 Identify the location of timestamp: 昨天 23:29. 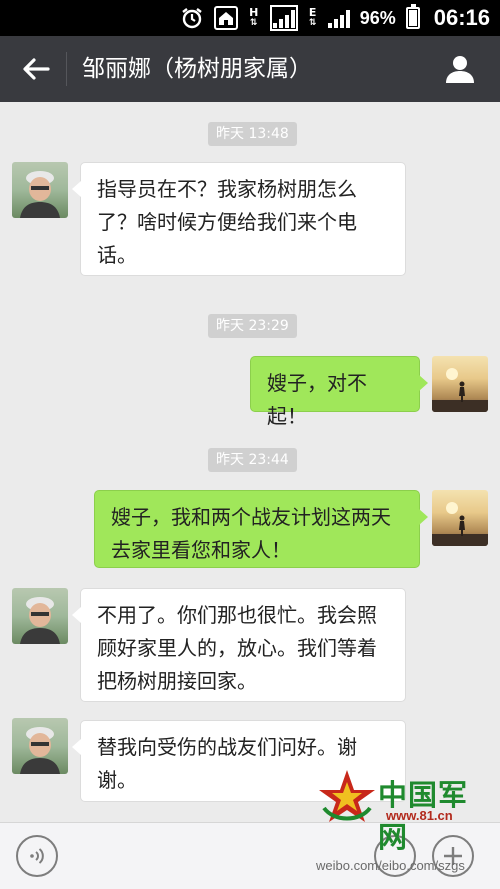
(252, 326).